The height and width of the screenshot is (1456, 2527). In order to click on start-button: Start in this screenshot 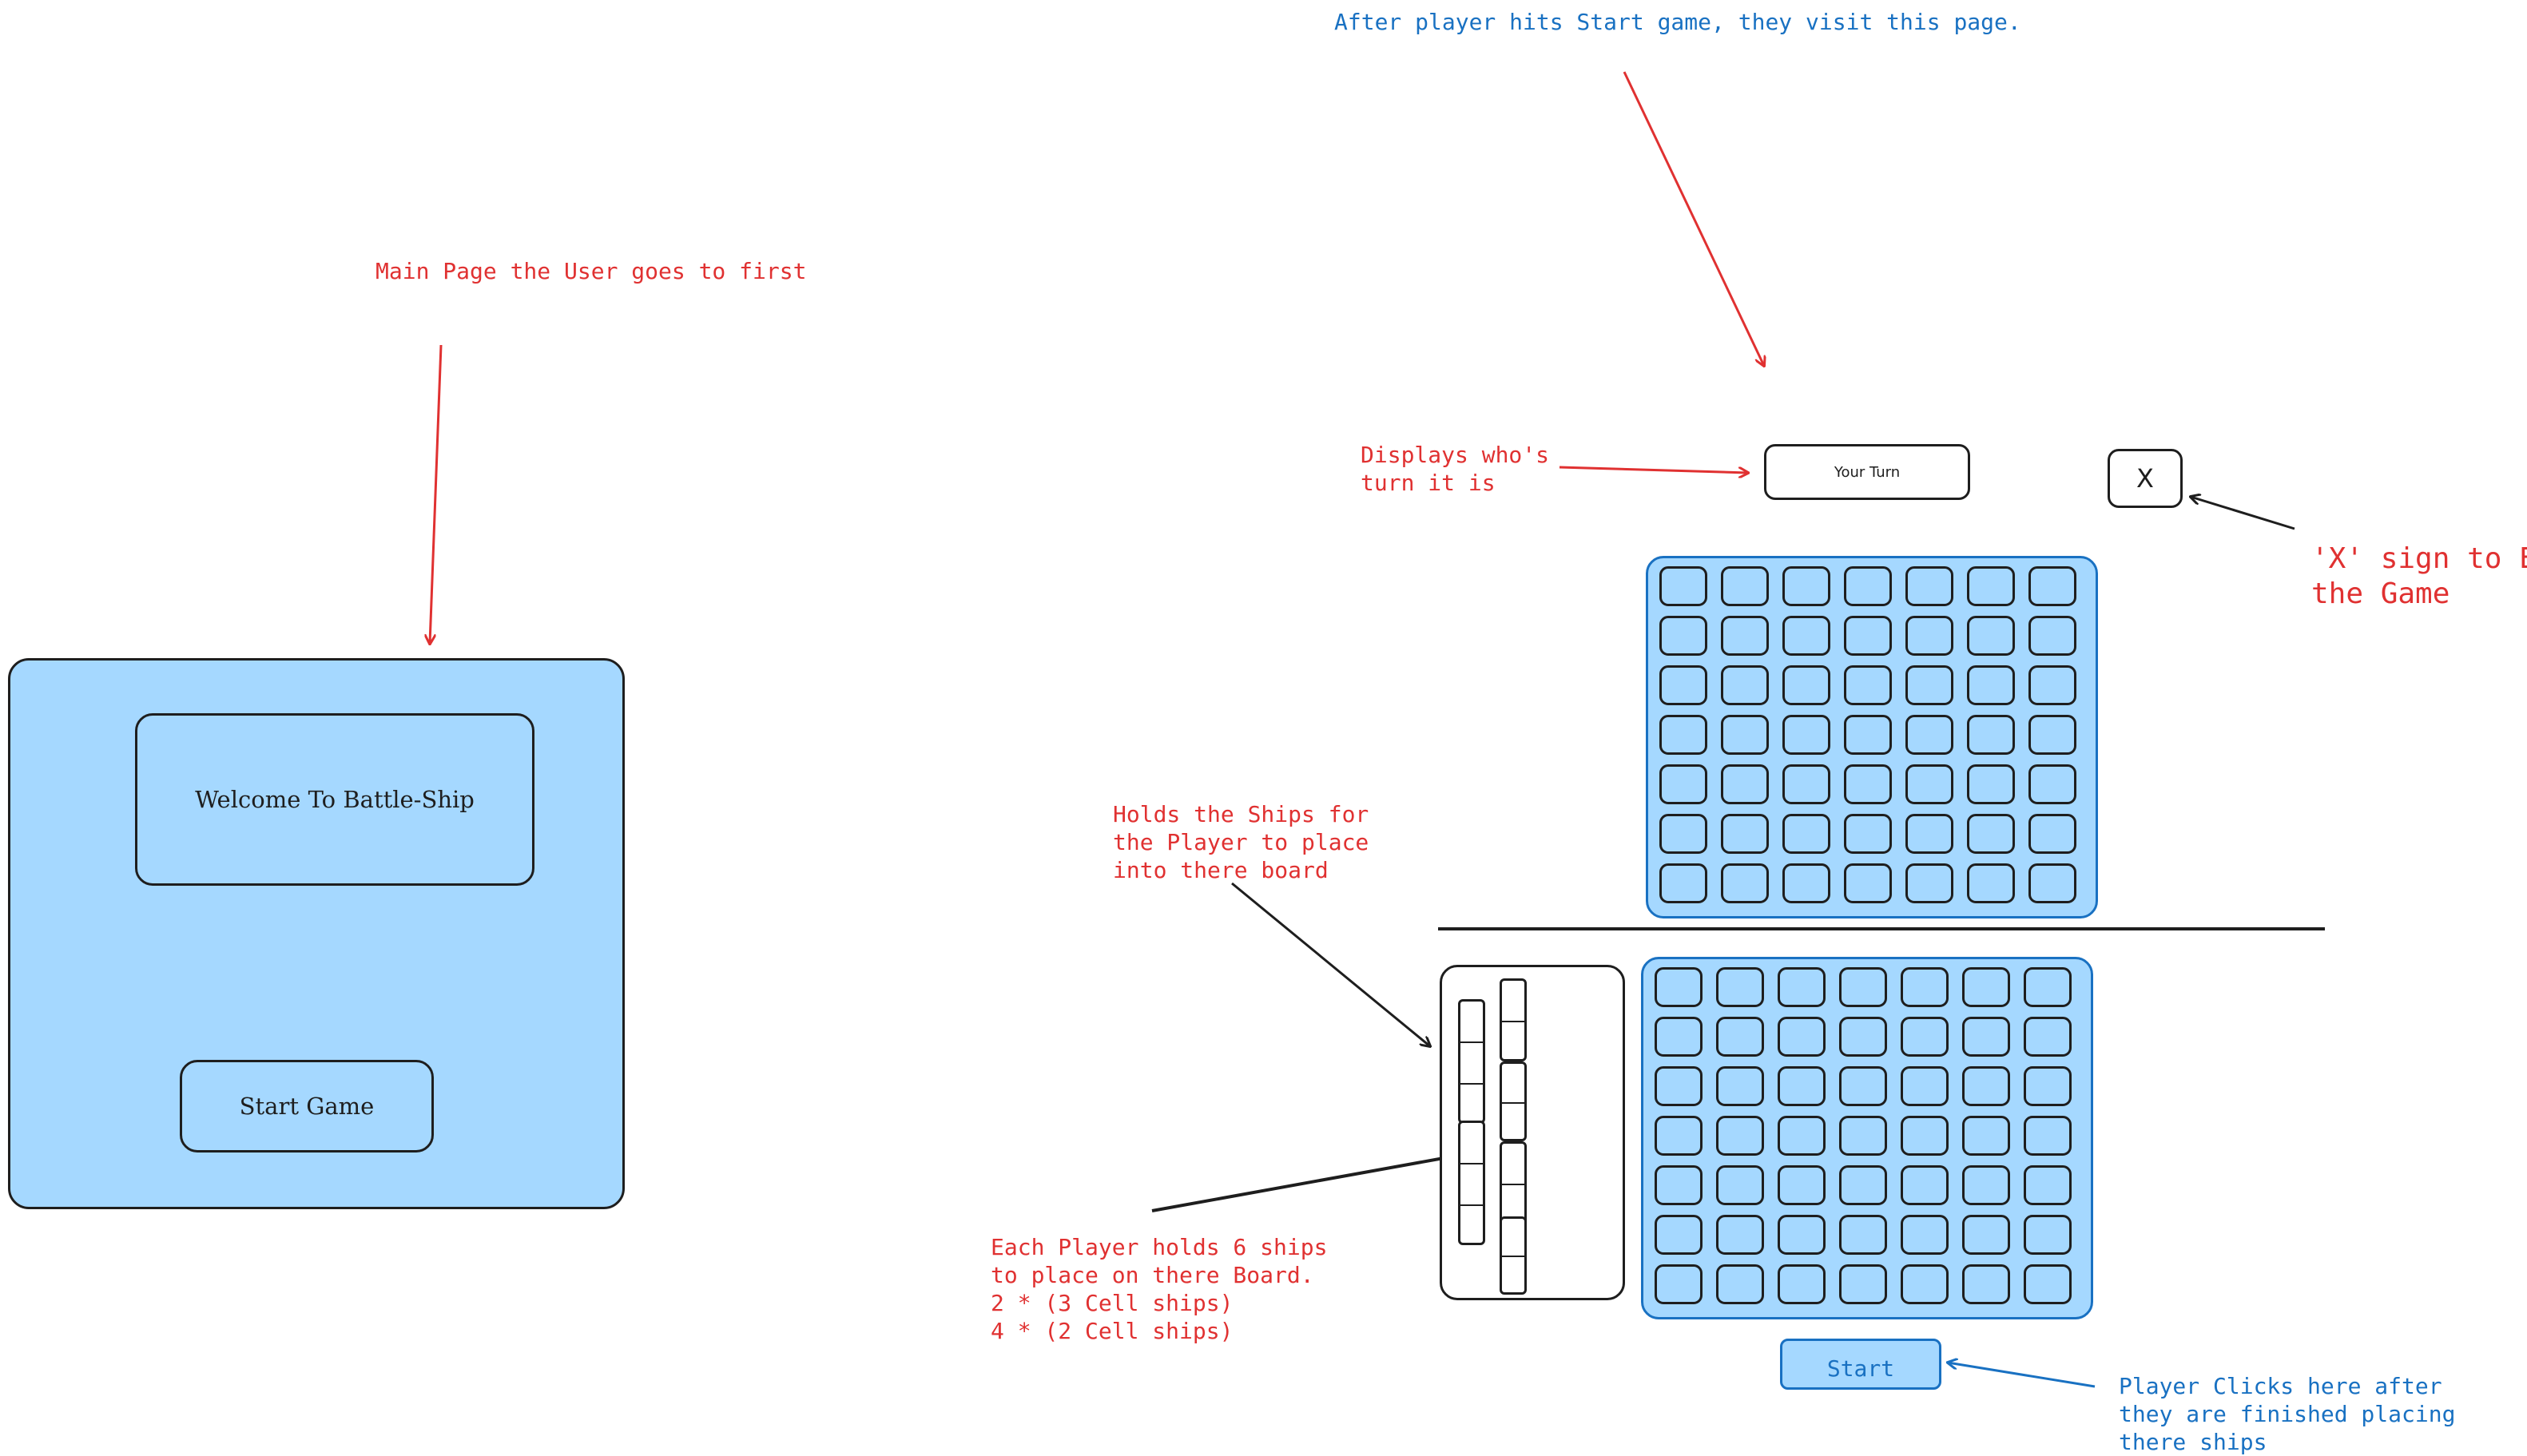, I will do `click(1861, 1364)`.